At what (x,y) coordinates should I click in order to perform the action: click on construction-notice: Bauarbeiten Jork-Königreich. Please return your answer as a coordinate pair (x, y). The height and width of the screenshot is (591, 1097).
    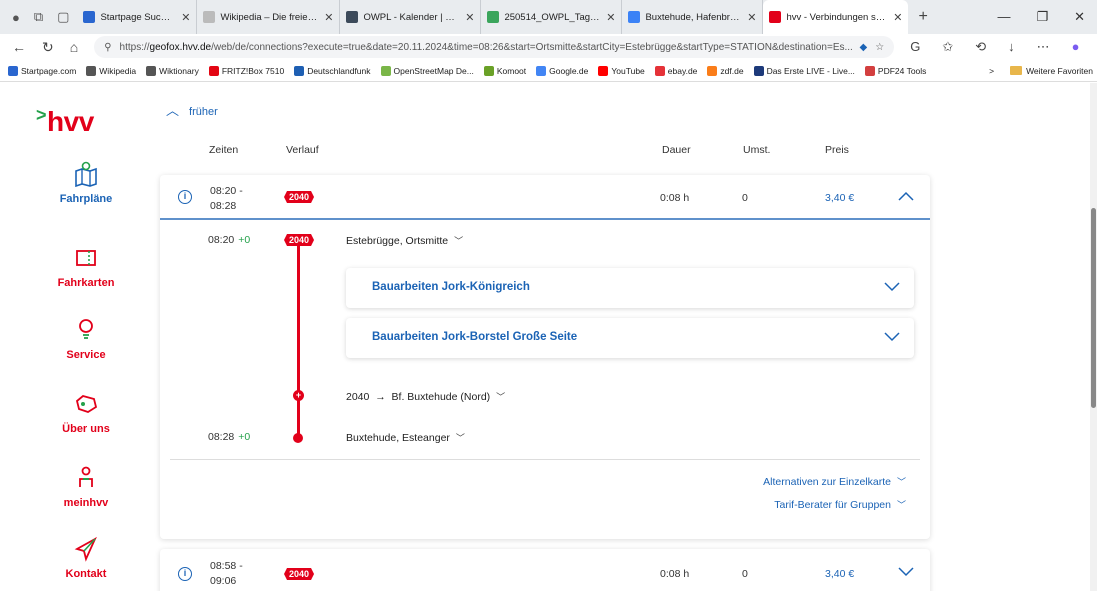
    Looking at the image, I should click on (630, 288).